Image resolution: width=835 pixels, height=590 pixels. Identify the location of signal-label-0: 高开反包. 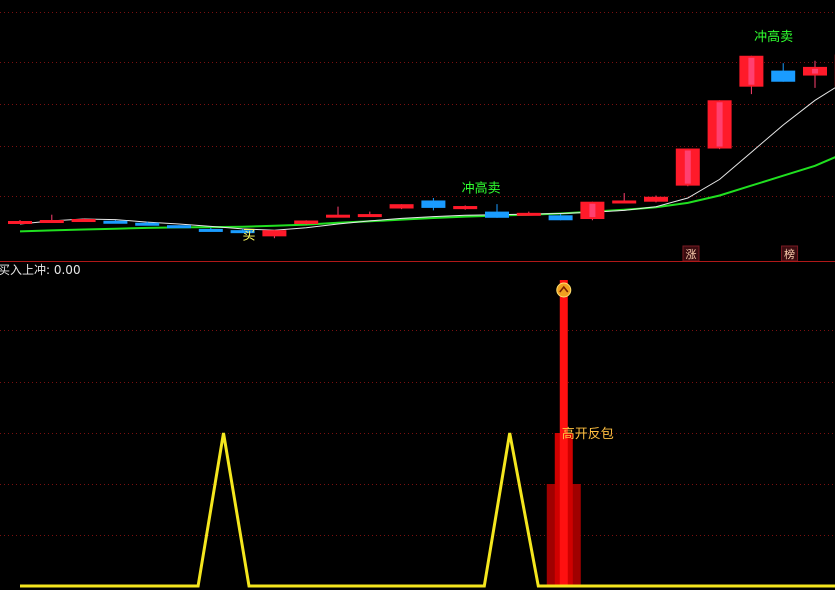
(588, 434).